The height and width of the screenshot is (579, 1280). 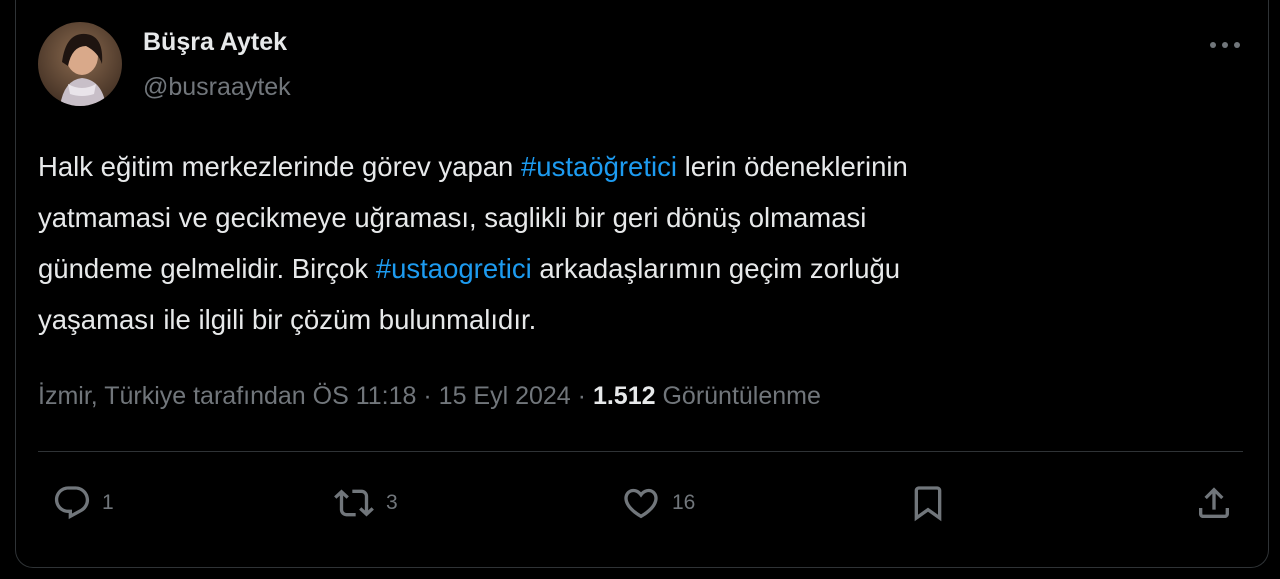 I want to click on share-icon, so click(x=1214, y=502).